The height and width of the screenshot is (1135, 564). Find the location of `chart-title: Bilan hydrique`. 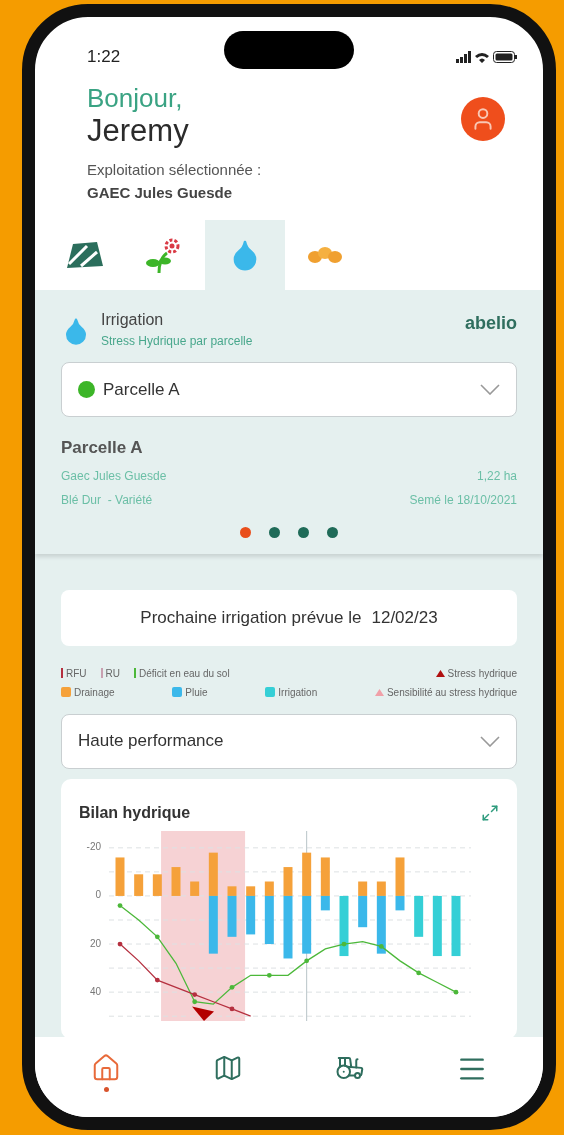

chart-title: Bilan hydrique is located at coordinates (135, 812).